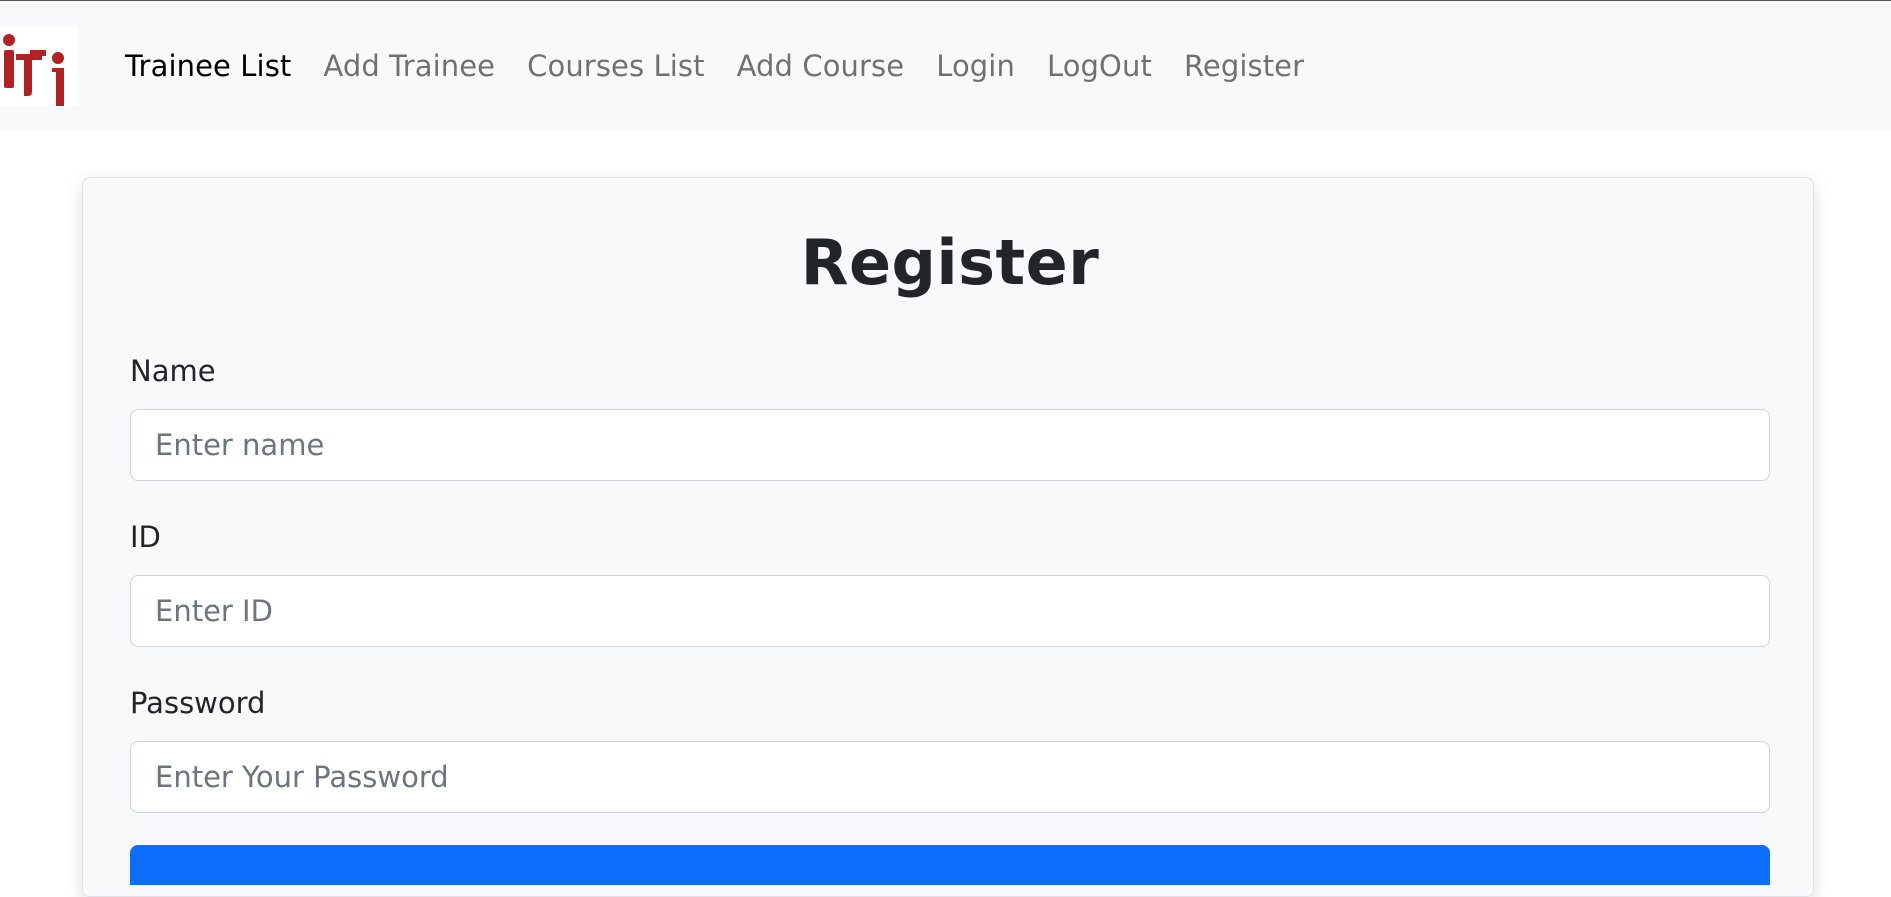 The width and height of the screenshot is (1891, 897). What do you see at coordinates (145, 537) in the screenshot?
I see `id-label: ID` at bounding box center [145, 537].